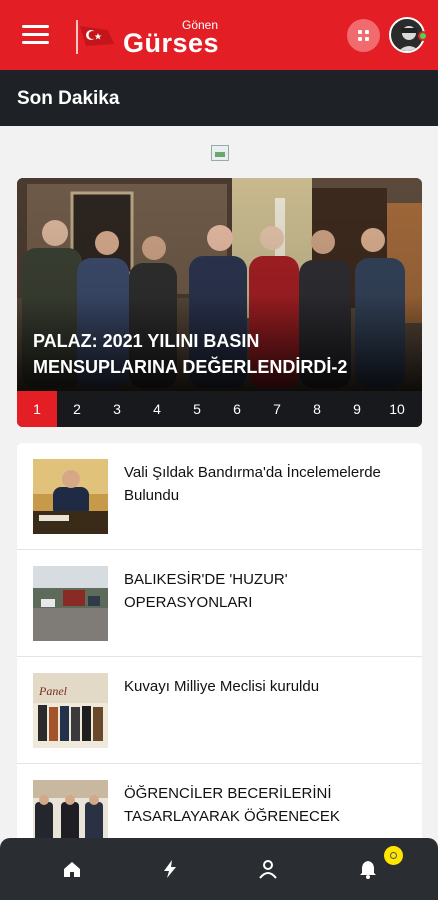 This screenshot has height=900, width=438. I want to click on list-item: BALIKESİR'DE 'HUZUR' OPERASYONLARI, so click(219, 603).